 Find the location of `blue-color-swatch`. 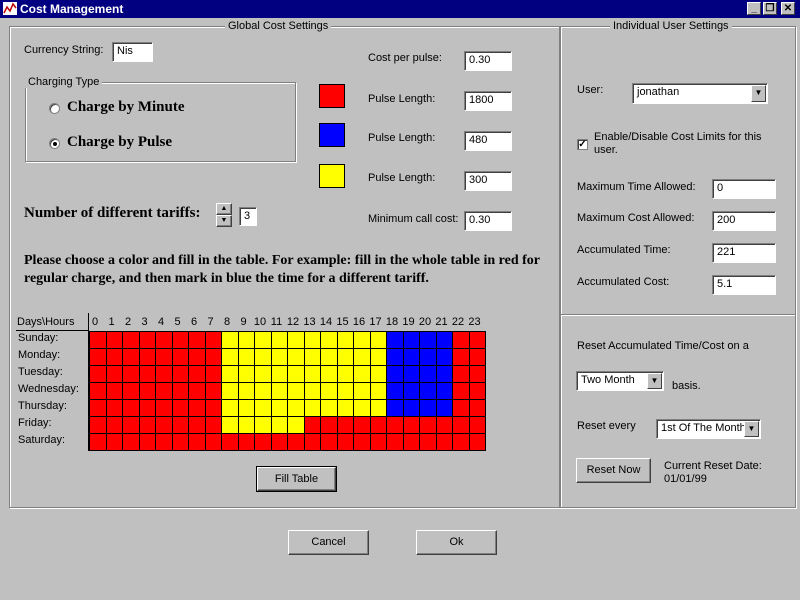

blue-color-swatch is located at coordinates (332, 135).